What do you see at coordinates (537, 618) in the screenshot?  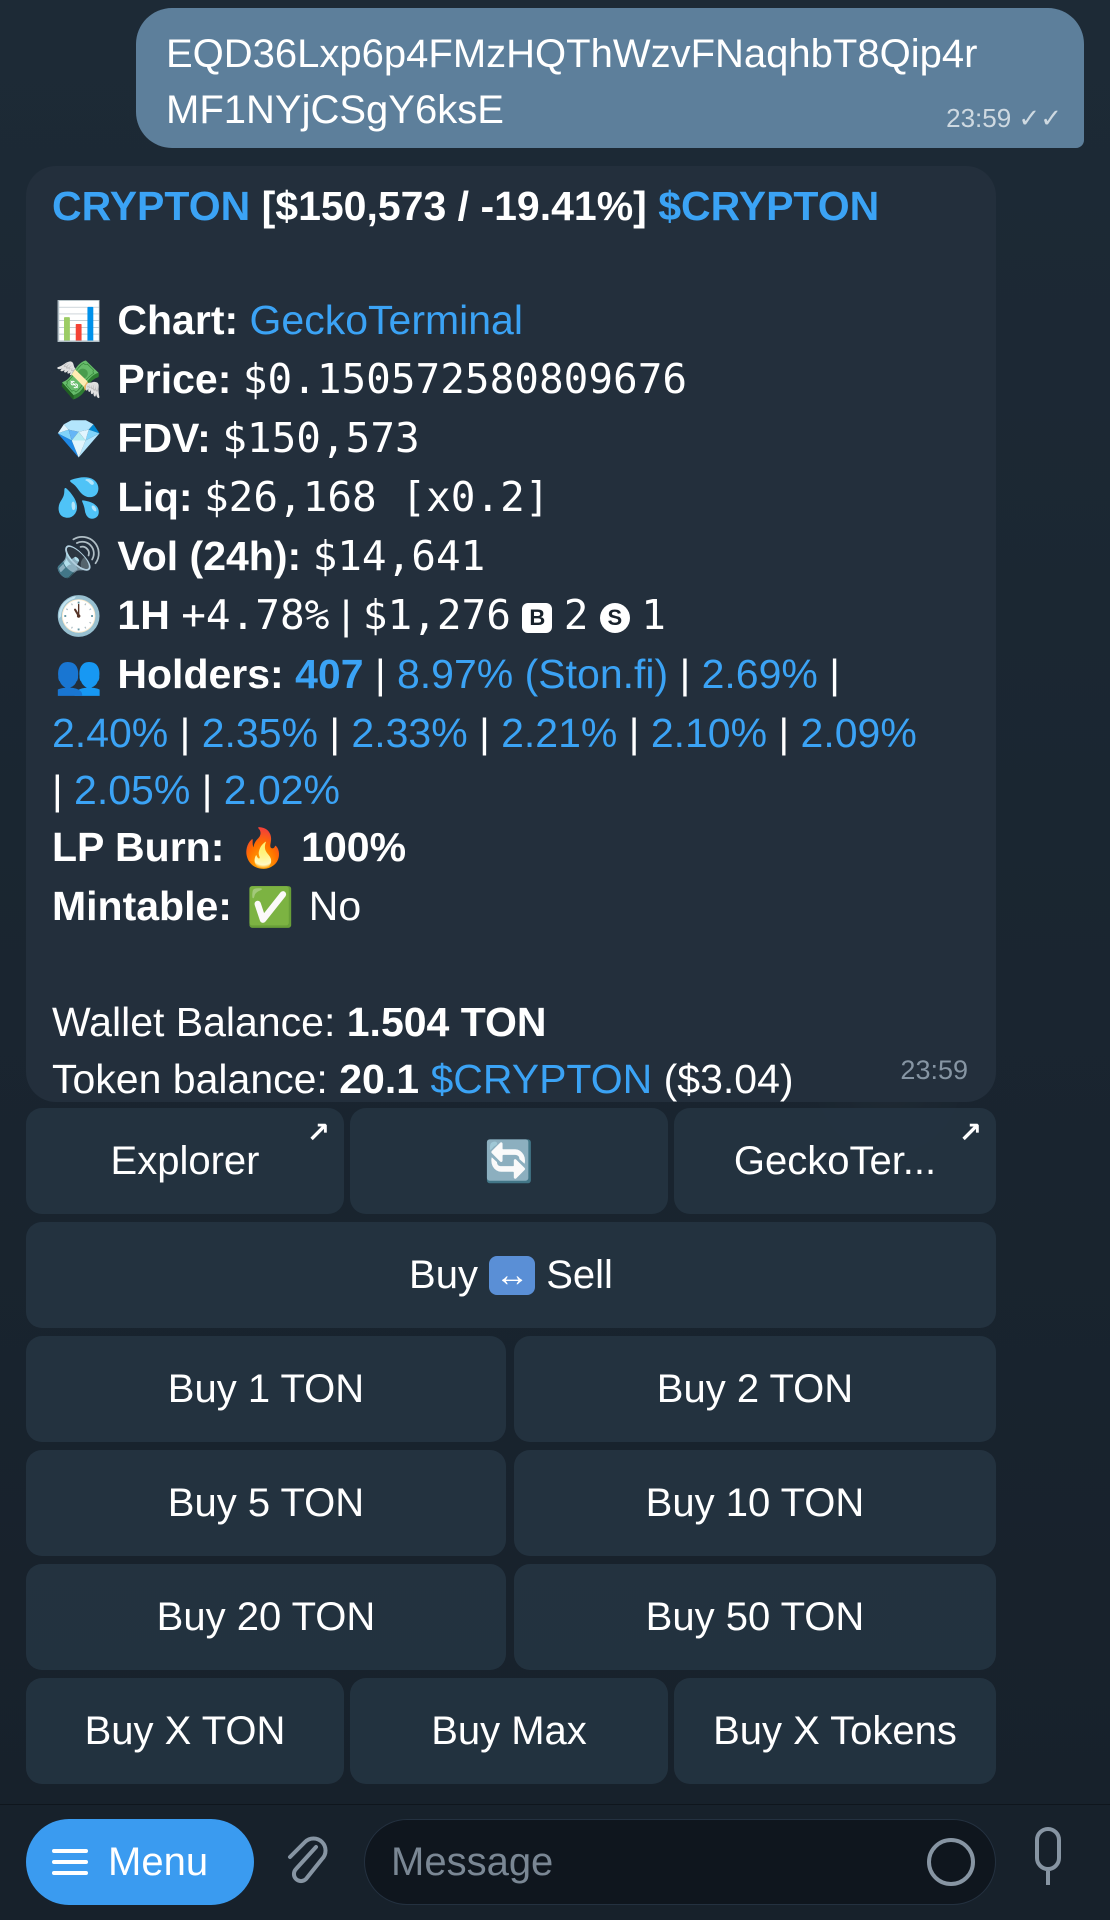 I see `buys-icon: B` at bounding box center [537, 618].